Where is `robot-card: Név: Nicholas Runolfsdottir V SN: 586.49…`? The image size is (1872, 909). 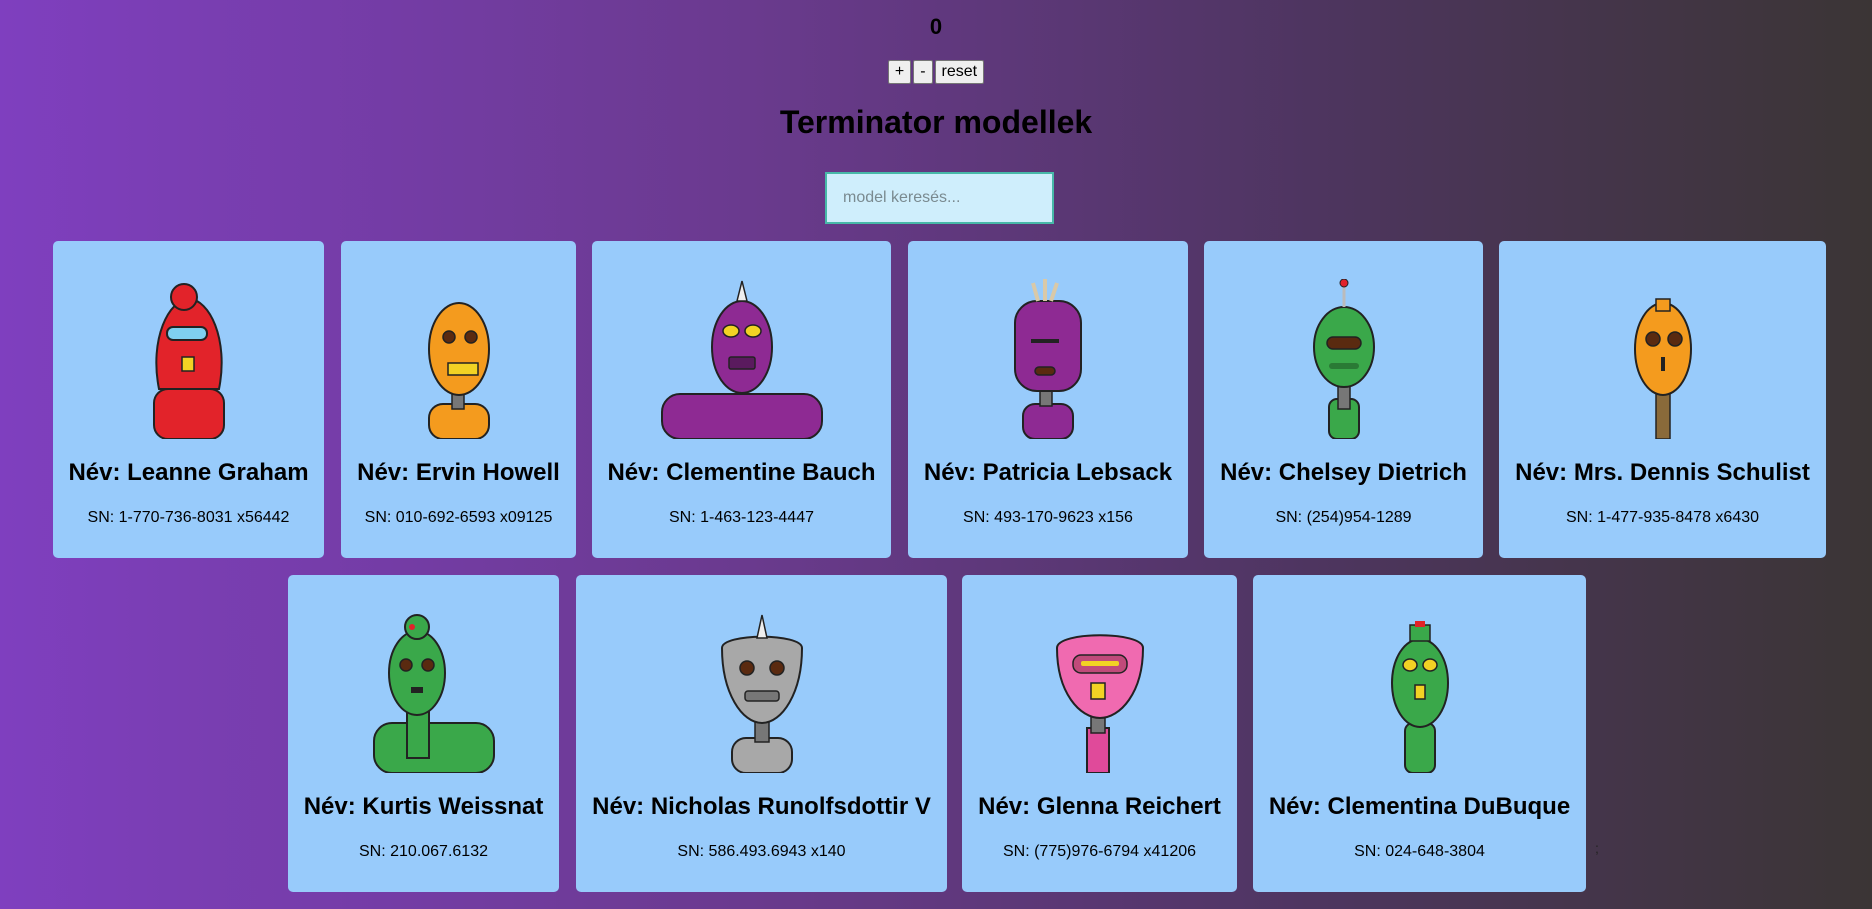 robot-card: Név: Nicholas Runolfsdottir V SN: 586.49… is located at coordinates (761, 733).